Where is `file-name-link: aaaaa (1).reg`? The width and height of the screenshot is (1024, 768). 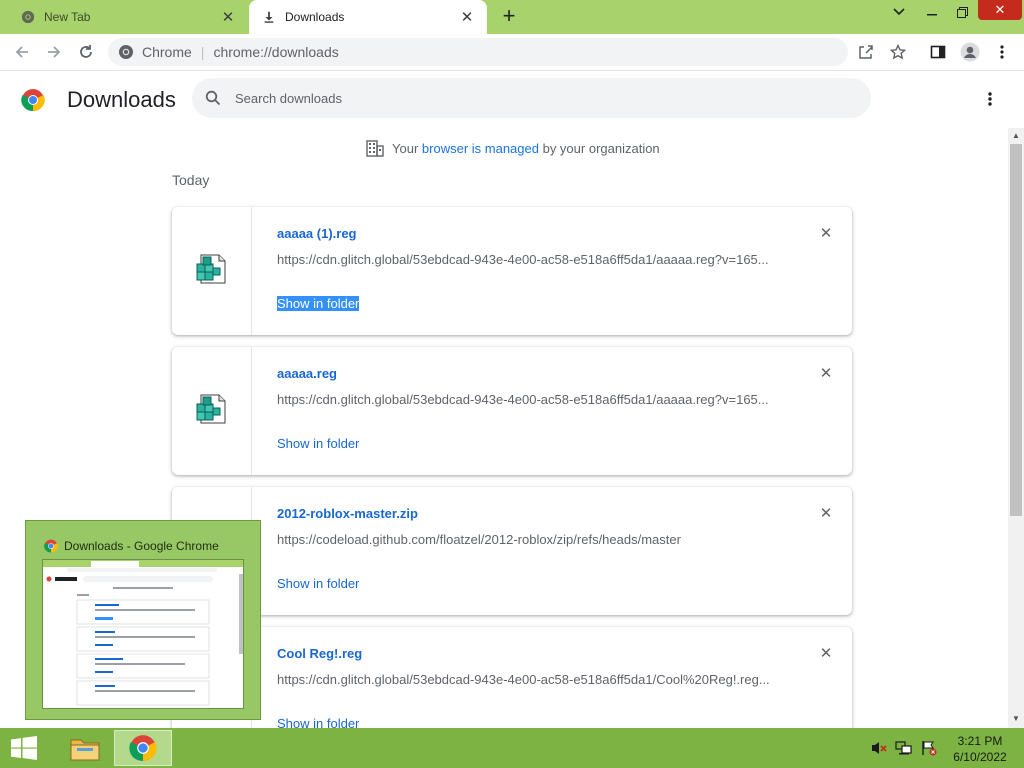 file-name-link: aaaaa (1).reg is located at coordinates (317, 233).